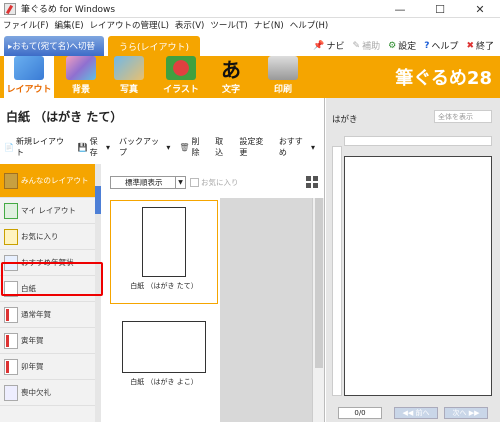  I want to click on sort-select: 標準順表示 ▼, so click(148, 182).